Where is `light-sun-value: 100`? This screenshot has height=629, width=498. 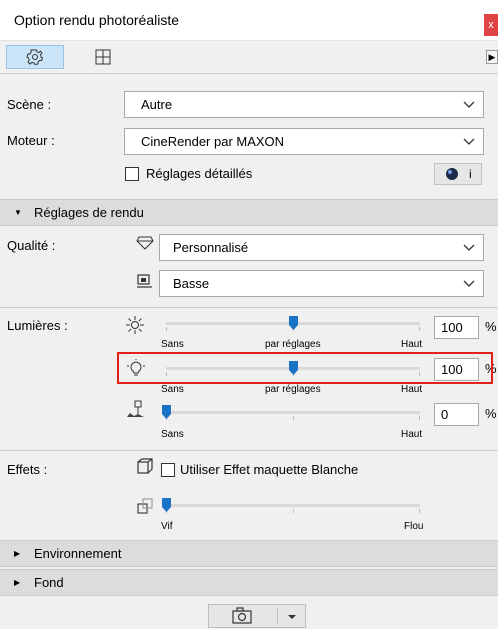 light-sun-value: 100 is located at coordinates (456, 327).